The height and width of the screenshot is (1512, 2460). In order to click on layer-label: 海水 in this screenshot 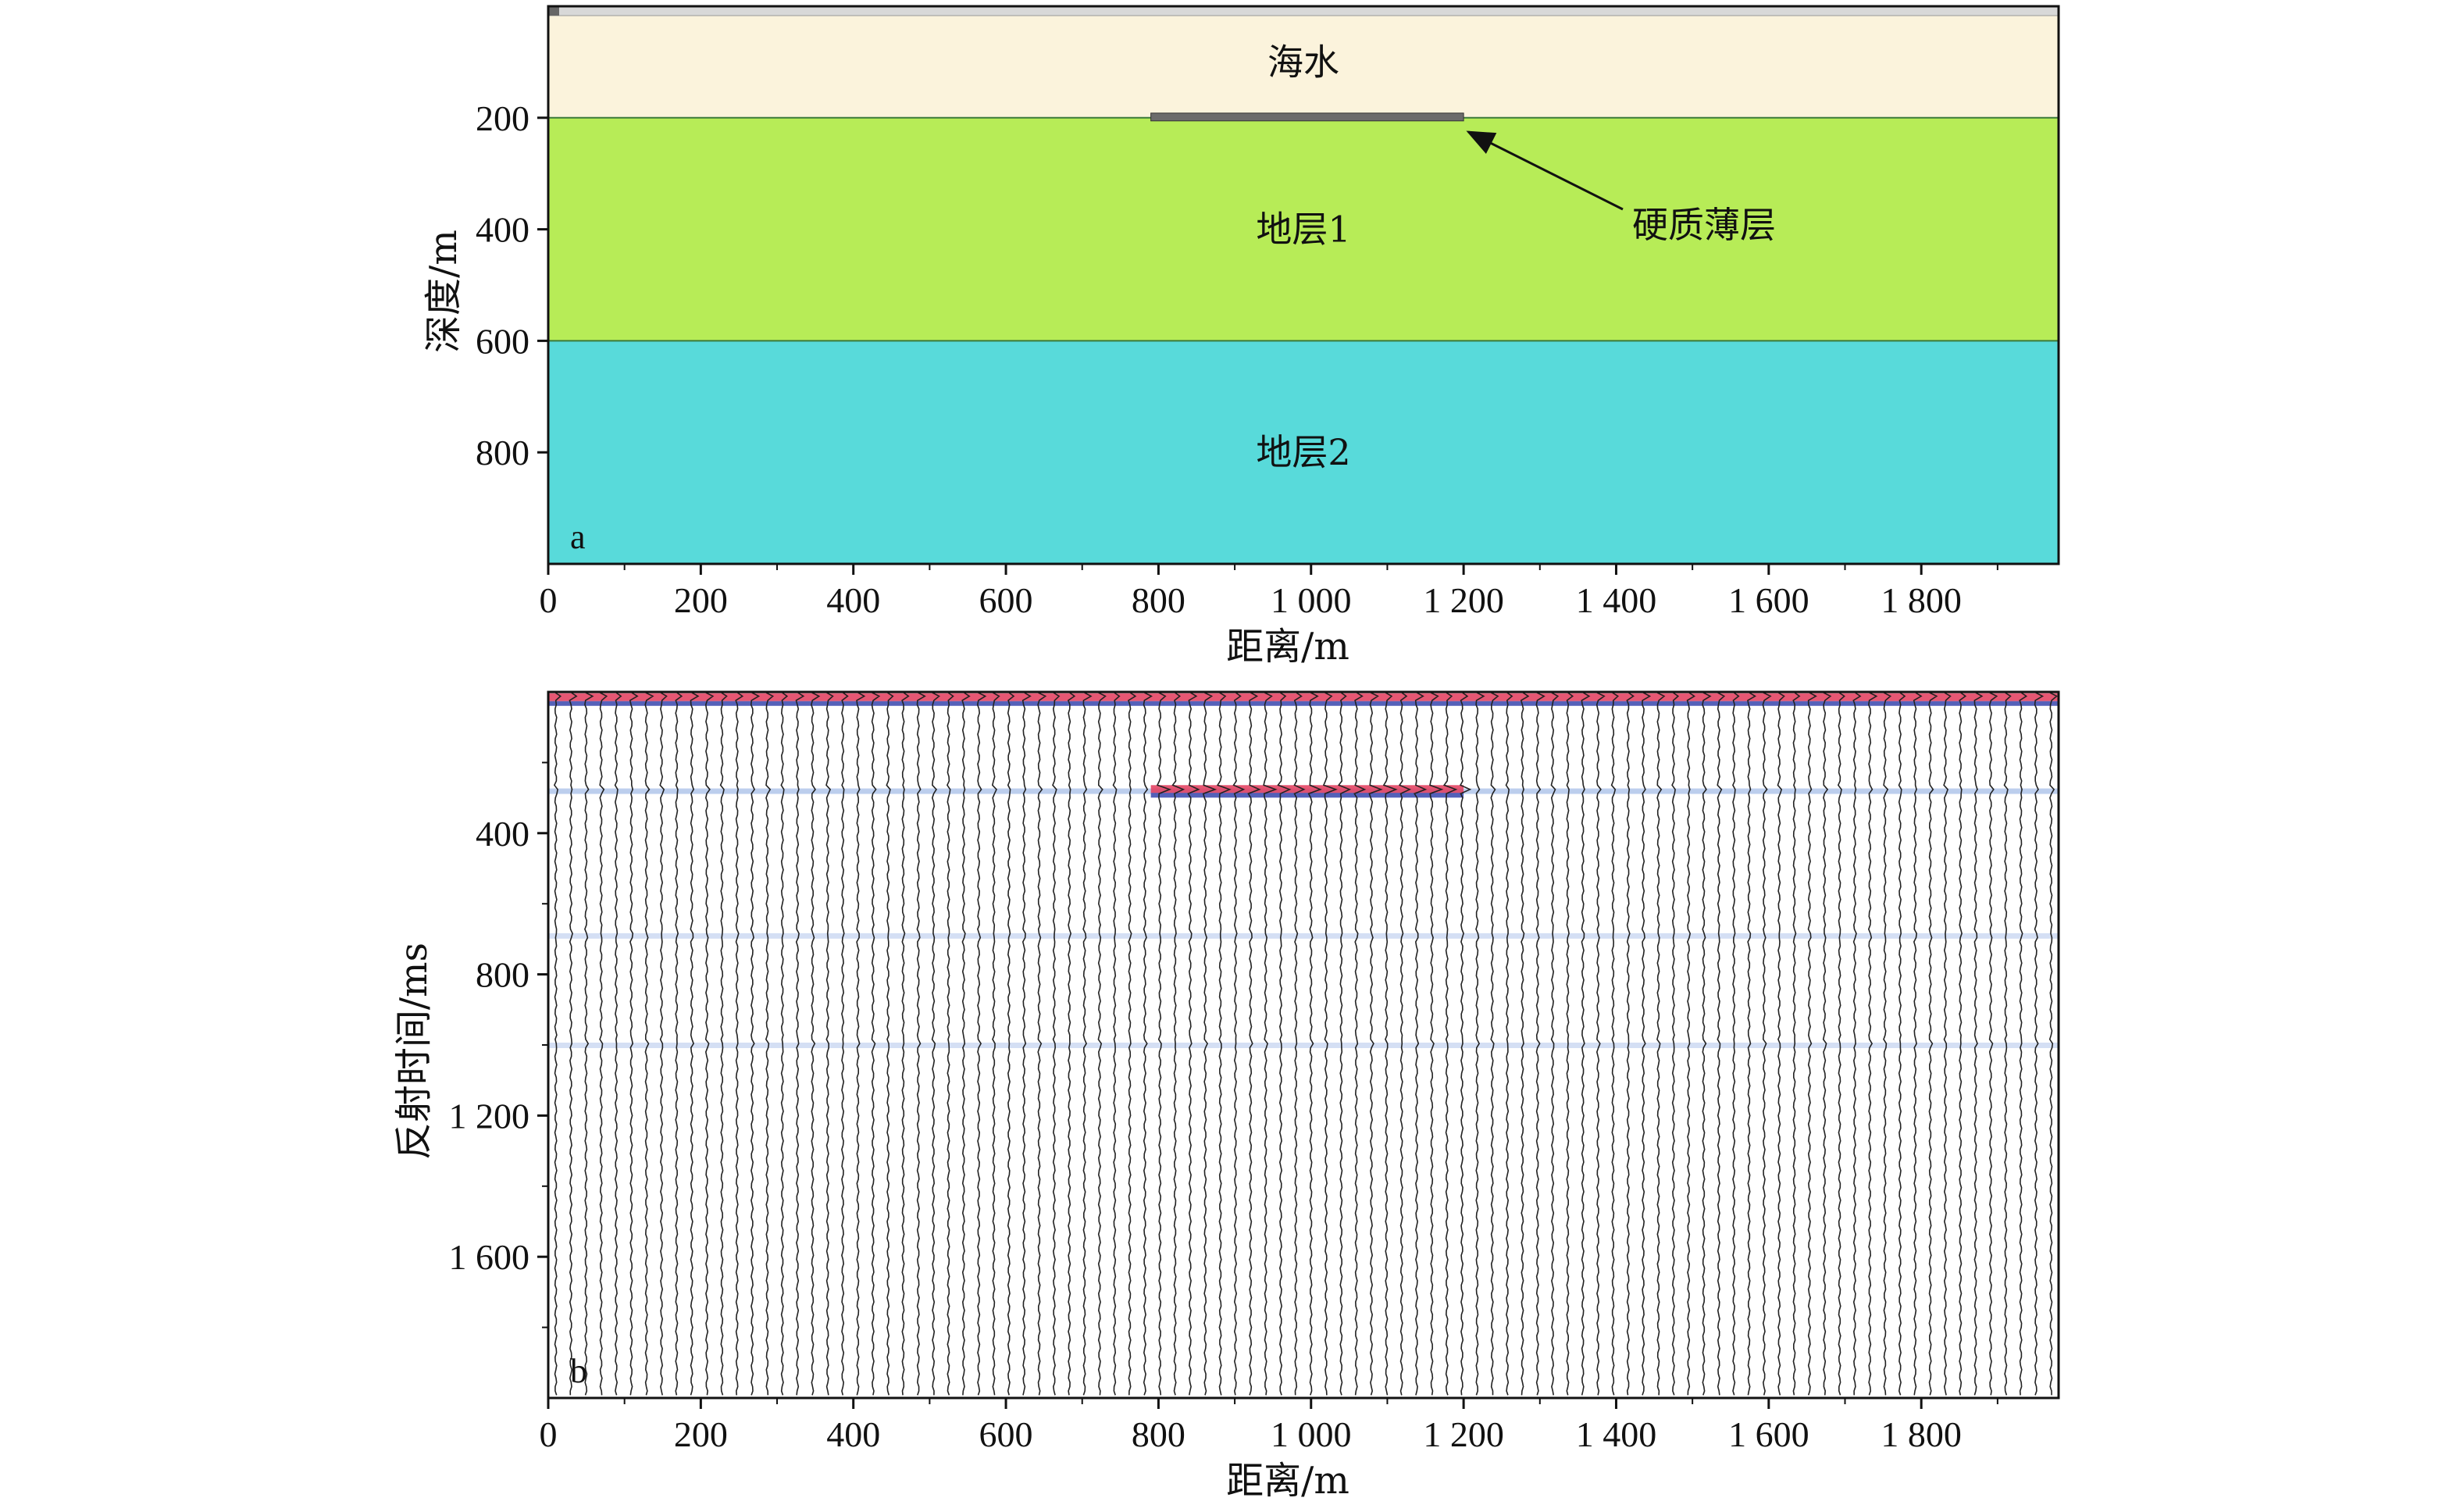, I will do `click(1303, 62)`.